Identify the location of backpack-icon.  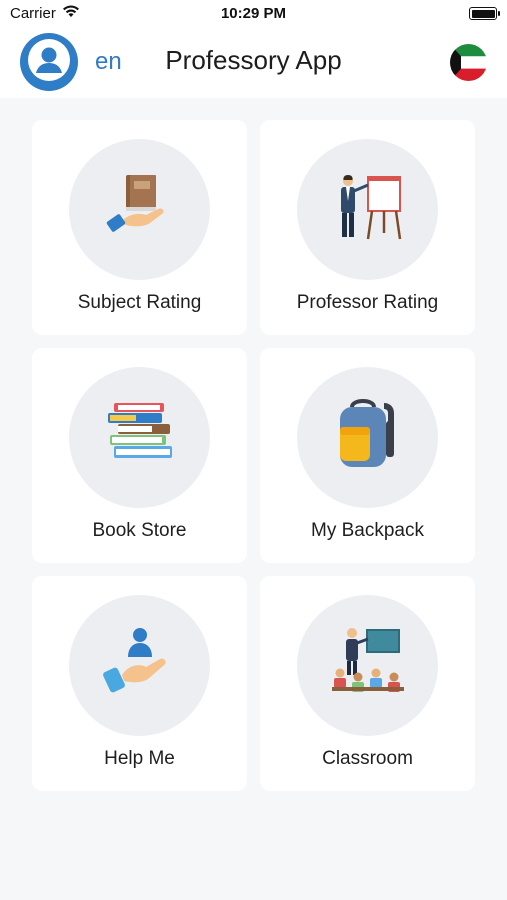
(368, 437).